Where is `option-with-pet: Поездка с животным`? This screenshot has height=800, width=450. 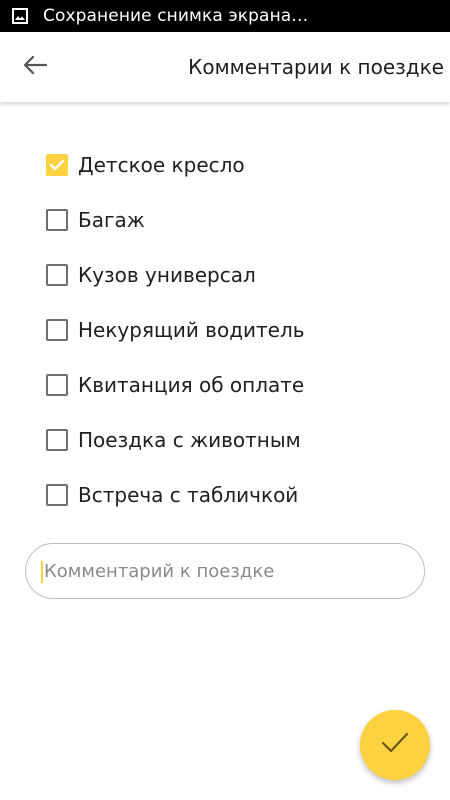
option-with-pet: Поездка с животным is located at coordinates (226, 440).